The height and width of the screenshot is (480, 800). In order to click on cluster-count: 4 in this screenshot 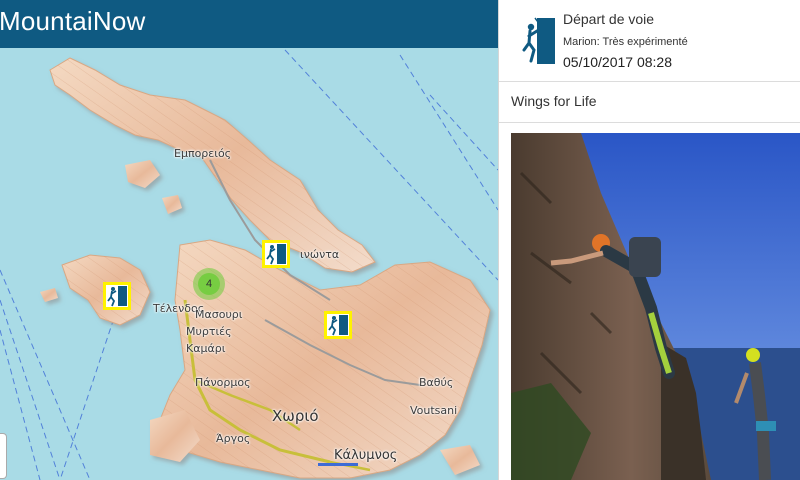, I will do `click(209, 284)`.